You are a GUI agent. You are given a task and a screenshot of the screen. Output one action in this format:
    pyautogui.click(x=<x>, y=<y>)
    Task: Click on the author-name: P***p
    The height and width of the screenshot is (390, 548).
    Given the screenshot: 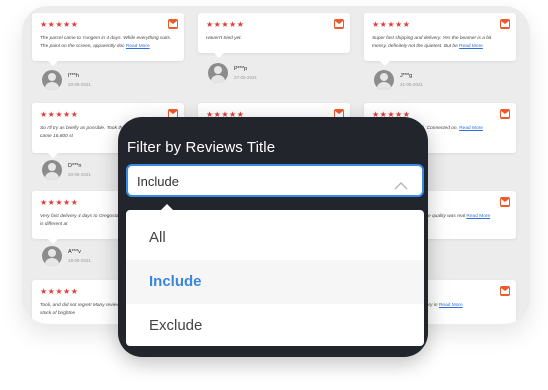 What is the action you would take?
    pyautogui.click(x=241, y=69)
    